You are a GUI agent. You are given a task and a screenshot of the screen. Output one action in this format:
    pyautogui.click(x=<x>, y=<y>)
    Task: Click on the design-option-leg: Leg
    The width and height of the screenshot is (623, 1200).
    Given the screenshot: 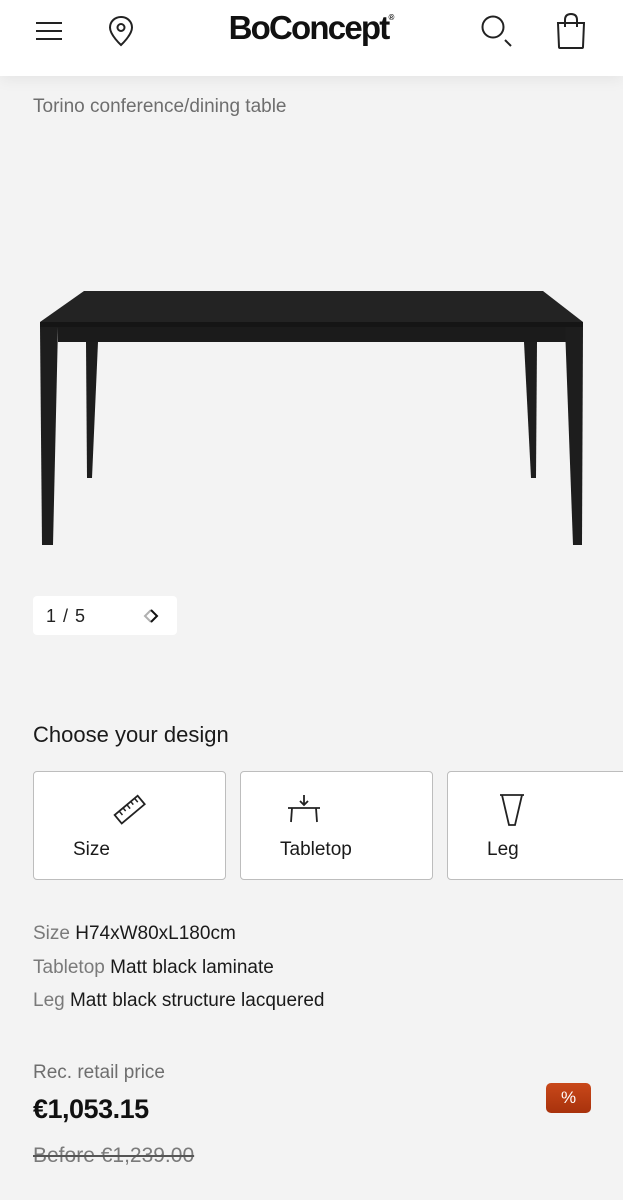 What is the action you would take?
    pyautogui.click(x=535, y=825)
    